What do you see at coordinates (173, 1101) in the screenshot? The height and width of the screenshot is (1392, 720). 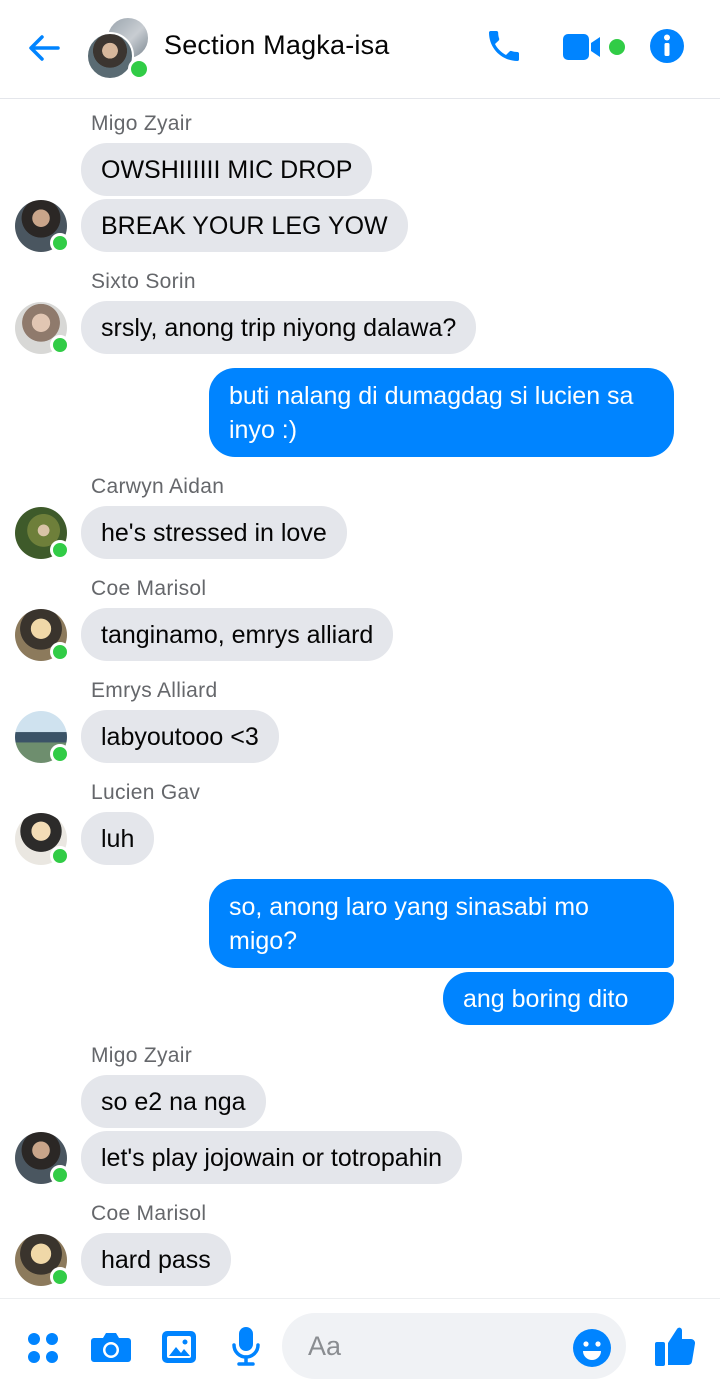 I see `message-bubble: so e2 na nga` at bounding box center [173, 1101].